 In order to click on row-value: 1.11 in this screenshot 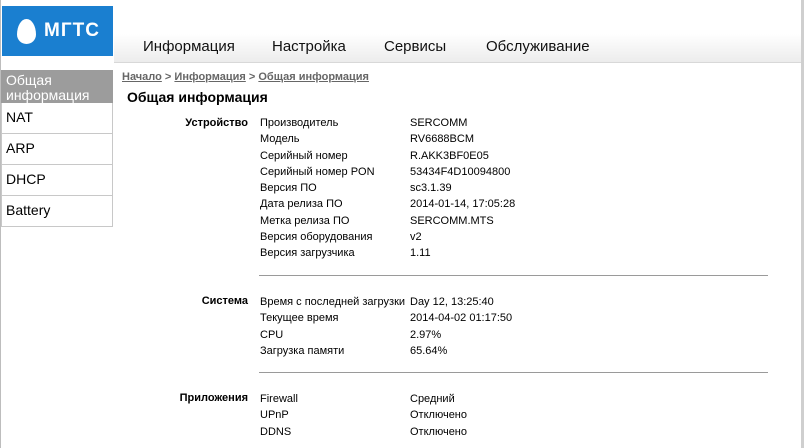, I will do `click(420, 253)`.